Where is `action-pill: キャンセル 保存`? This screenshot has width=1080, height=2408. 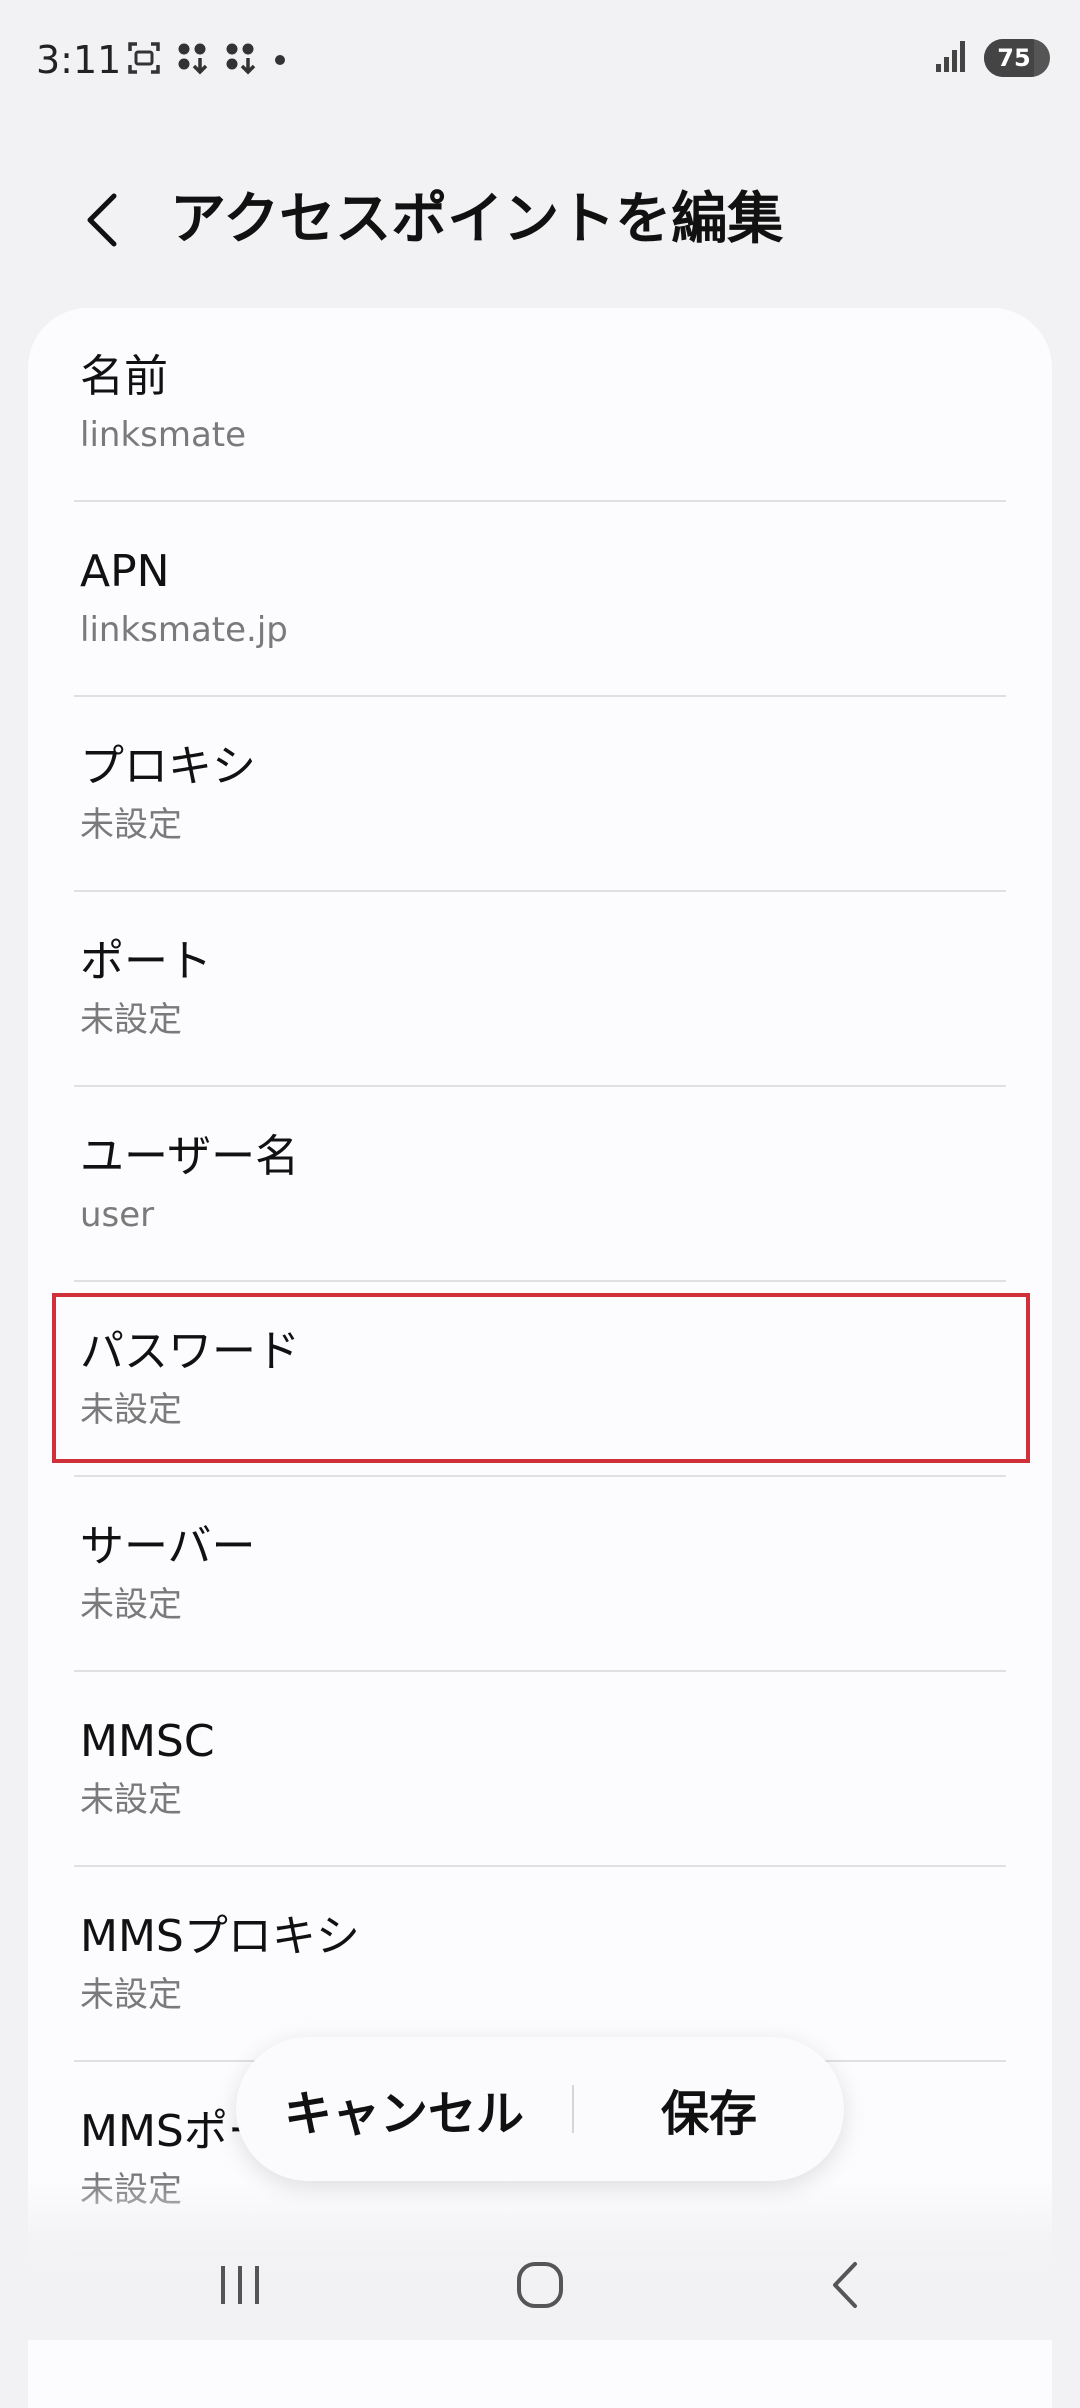
action-pill: キャンセル 保存 is located at coordinates (540, 2109).